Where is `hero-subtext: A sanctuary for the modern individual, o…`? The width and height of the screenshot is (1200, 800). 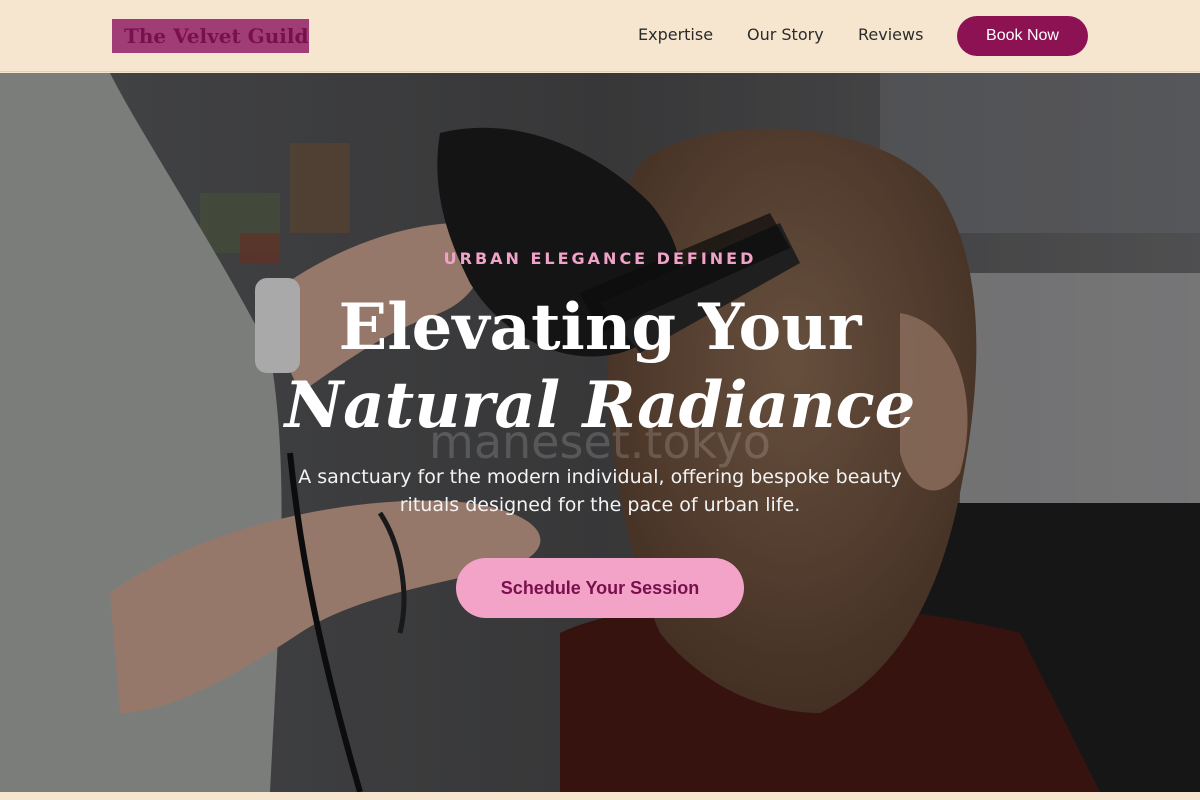 hero-subtext: A sanctuary for the modern individual, o… is located at coordinates (600, 491).